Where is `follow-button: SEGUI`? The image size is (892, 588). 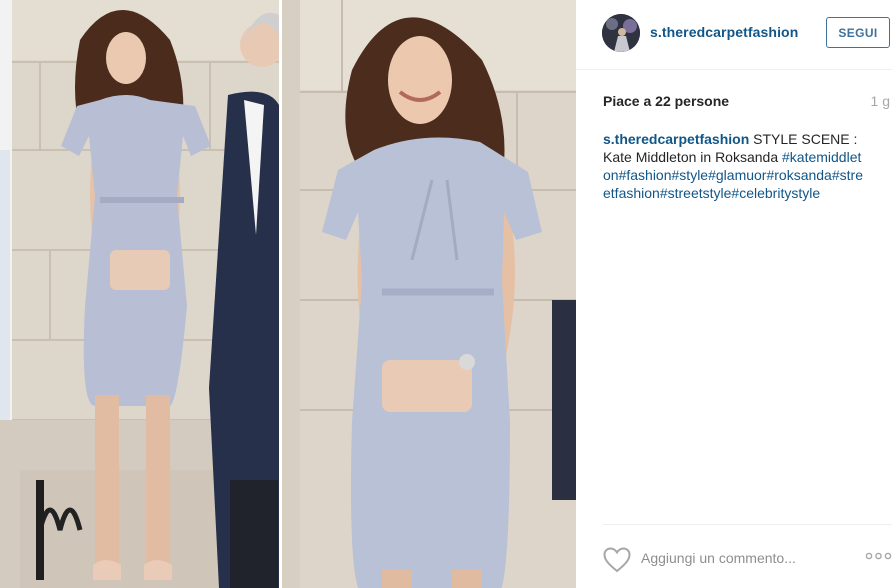
follow-button: SEGUI is located at coordinates (858, 32).